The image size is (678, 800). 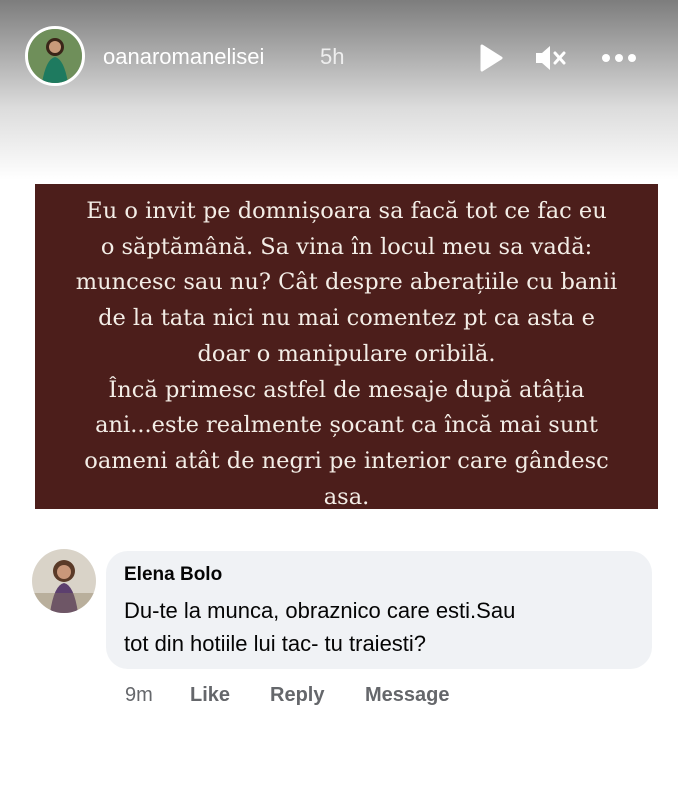 What do you see at coordinates (407, 695) in the screenshot?
I see `message-button: Message` at bounding box center [407, 695].